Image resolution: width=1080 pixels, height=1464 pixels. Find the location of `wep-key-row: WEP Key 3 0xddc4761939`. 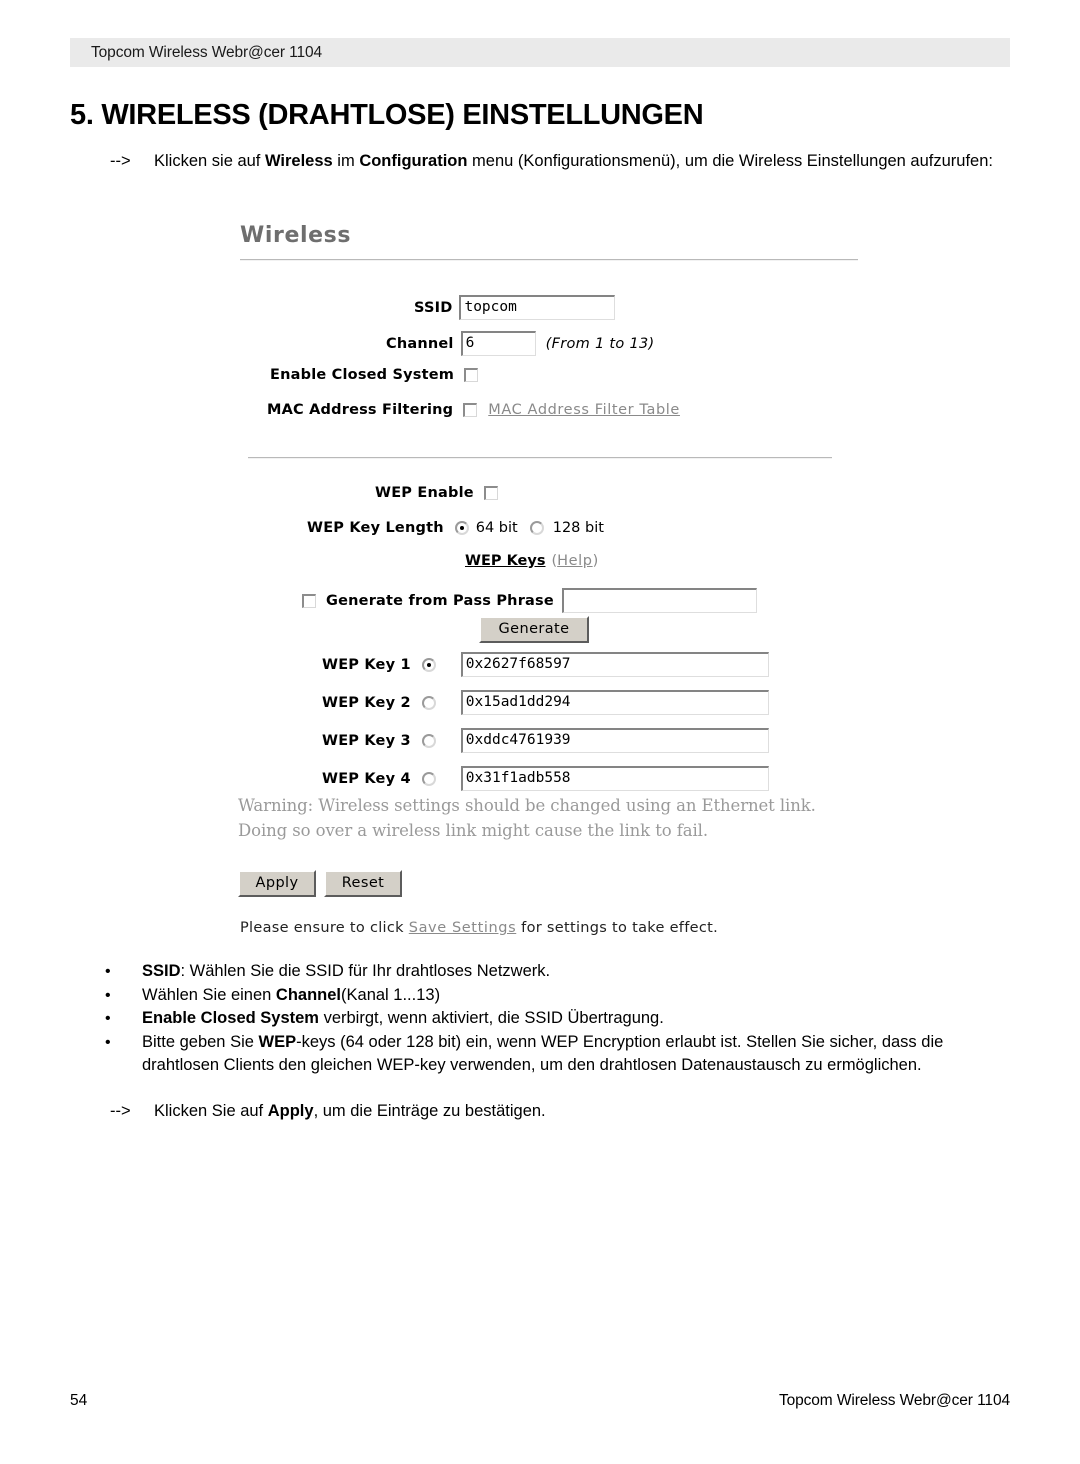

wep-key-row: WEP Key 3 0xddc4761939 is located at coordinates (545, 740).